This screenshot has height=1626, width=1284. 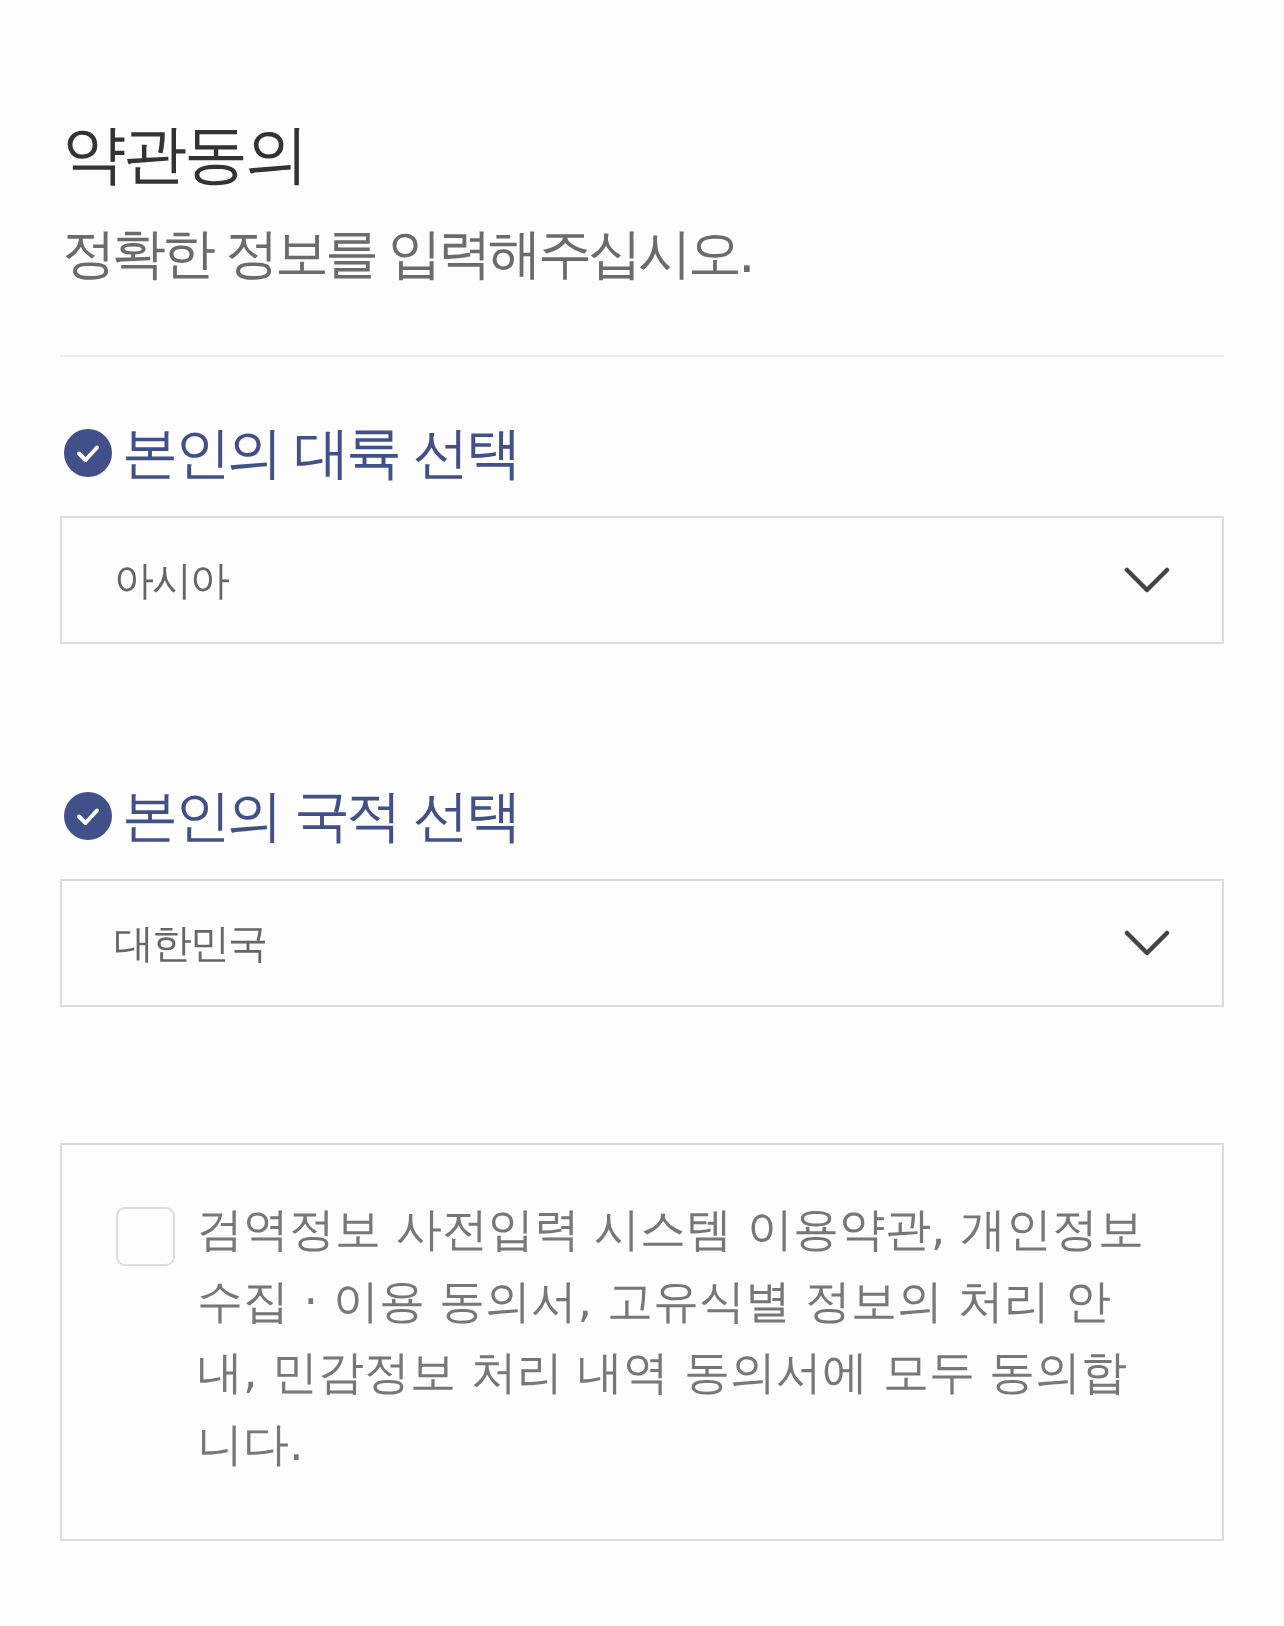 I want to click on page-subtitle: 정확한 정보를 입력해주십시오., so click(x=407, y=254).